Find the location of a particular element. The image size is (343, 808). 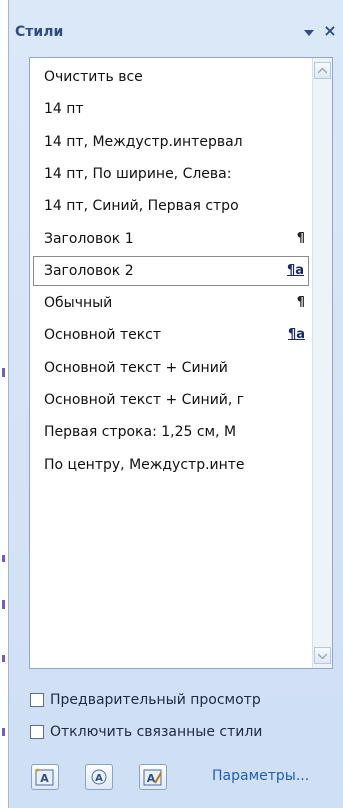

style-list-item: 14 пт, По ширине, Слева: is located at coordinates (171, 174).